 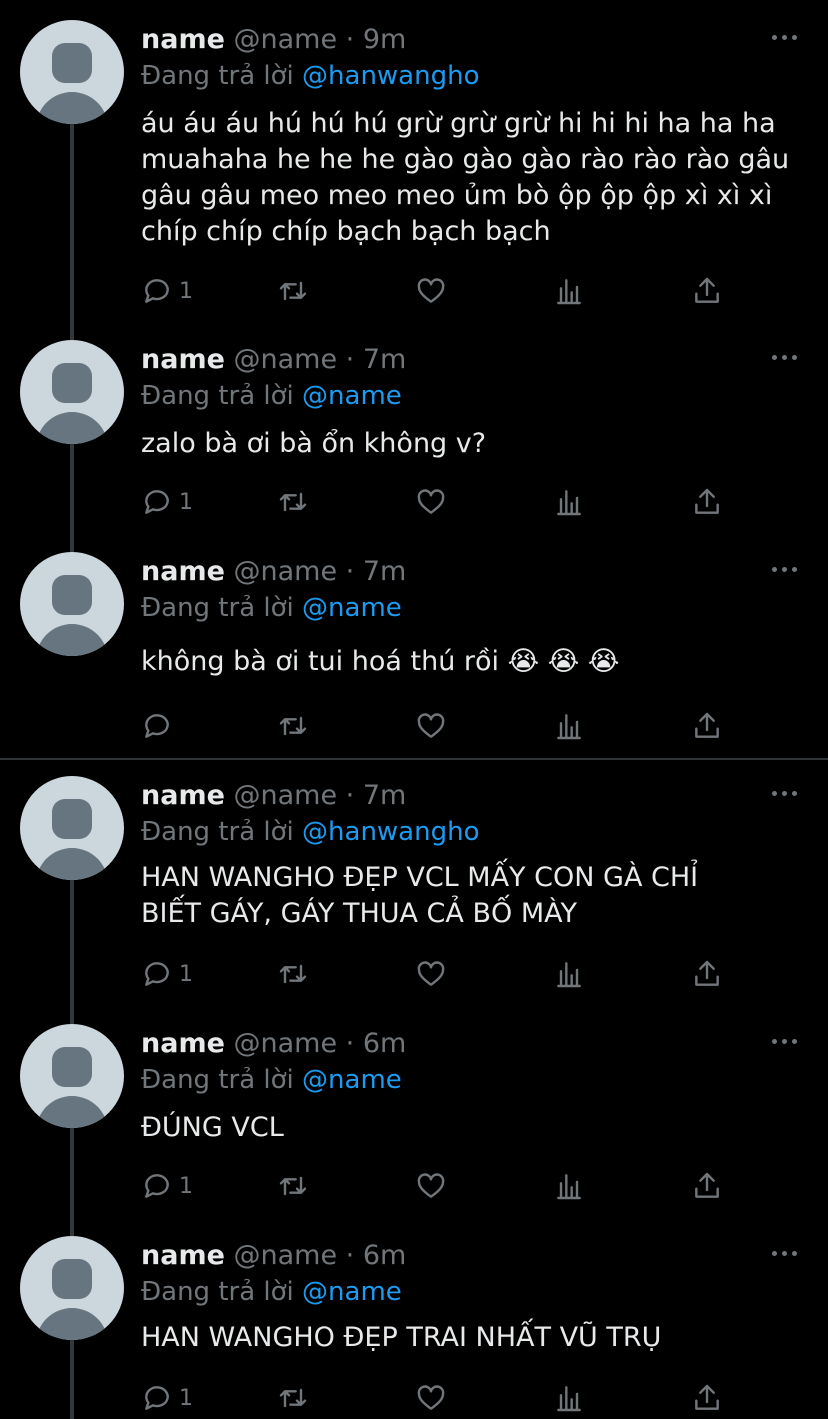 I want to click on share-icon, so click(x=707, y=290).